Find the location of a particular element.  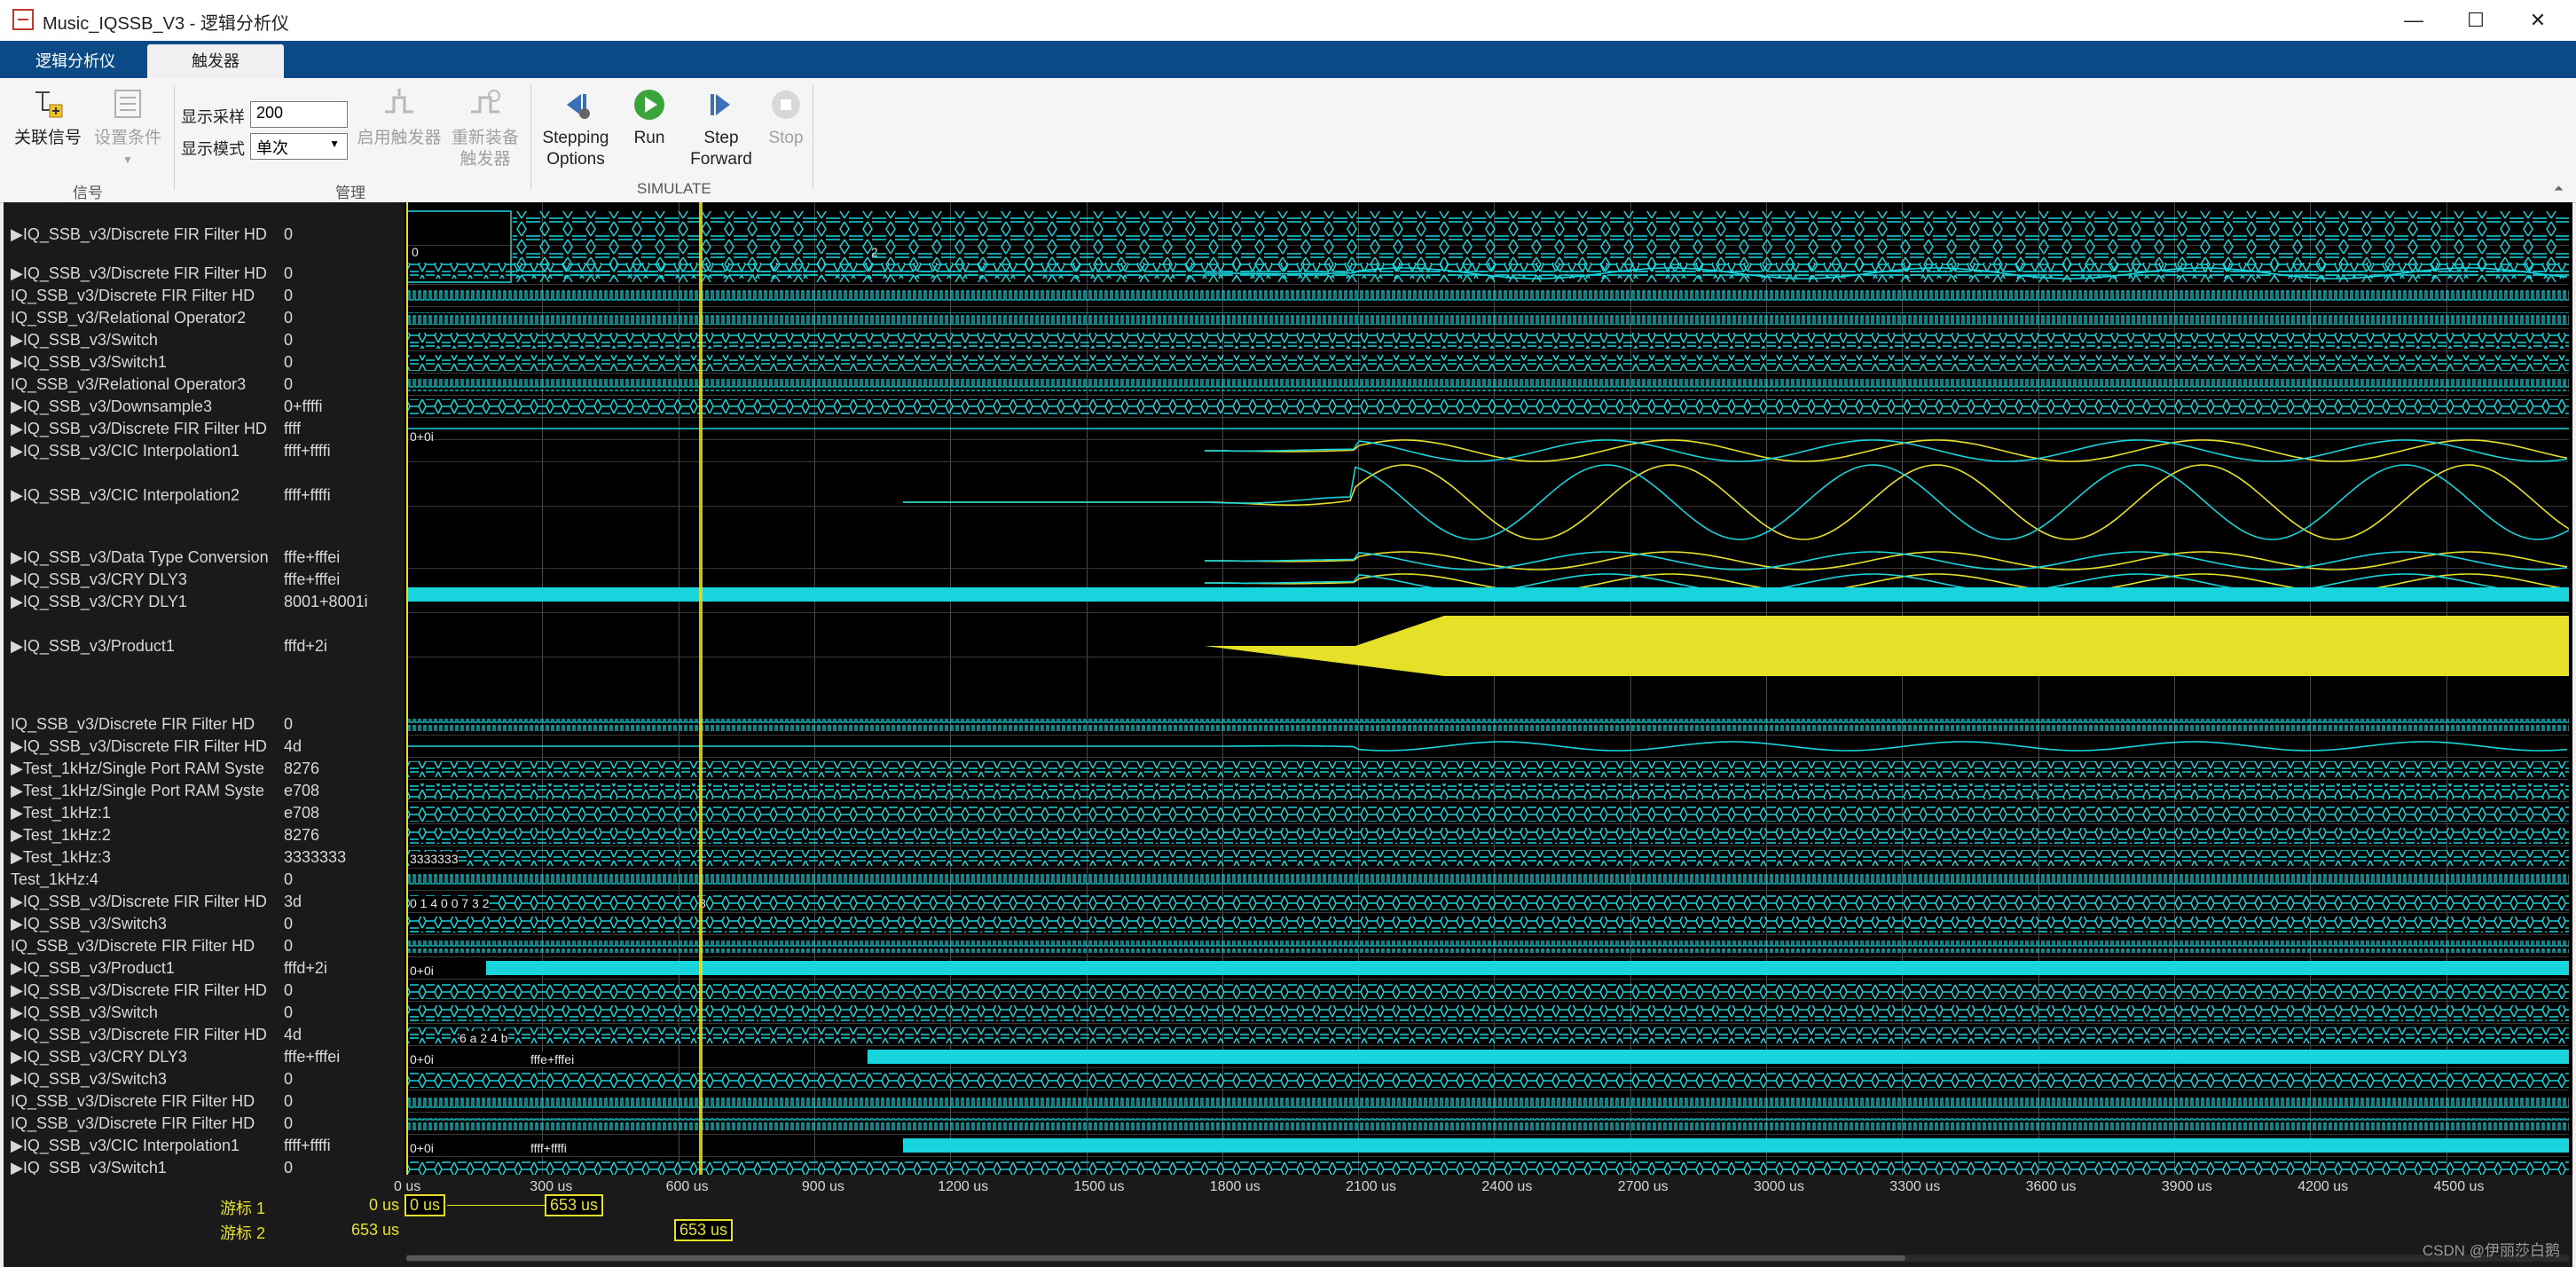

axis-tick-label: 3600 us is located at coordinates (2051, 1186).